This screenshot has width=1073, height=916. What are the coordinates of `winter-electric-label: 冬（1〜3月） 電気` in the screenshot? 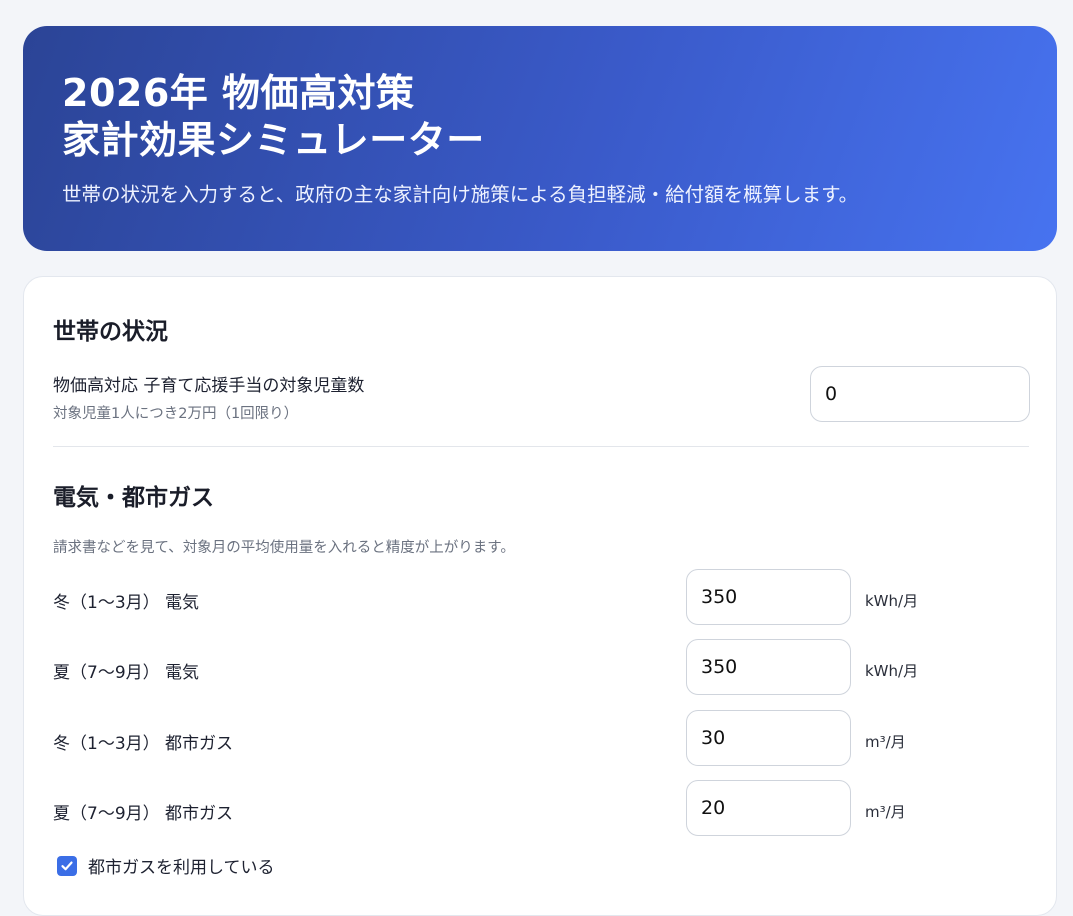 It's located at (126, 603).